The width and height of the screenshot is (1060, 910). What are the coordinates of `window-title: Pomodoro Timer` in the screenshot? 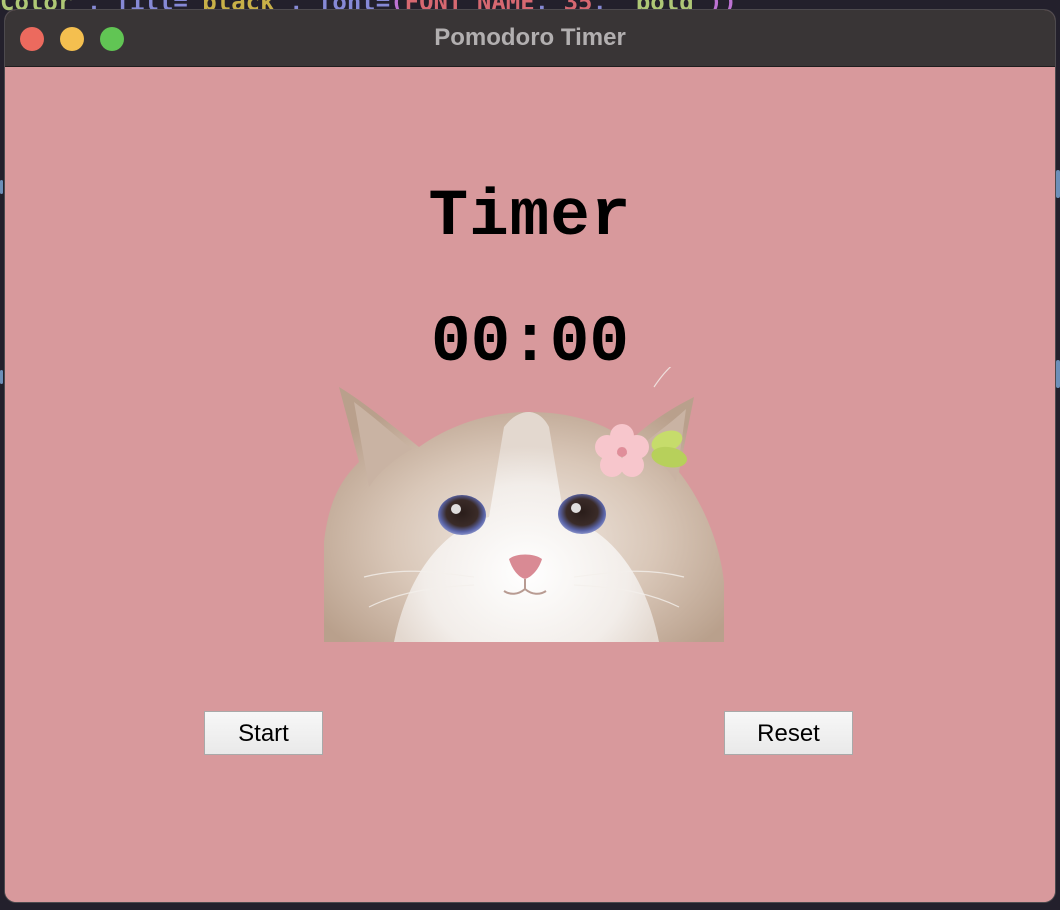 It's located at (530, 37).